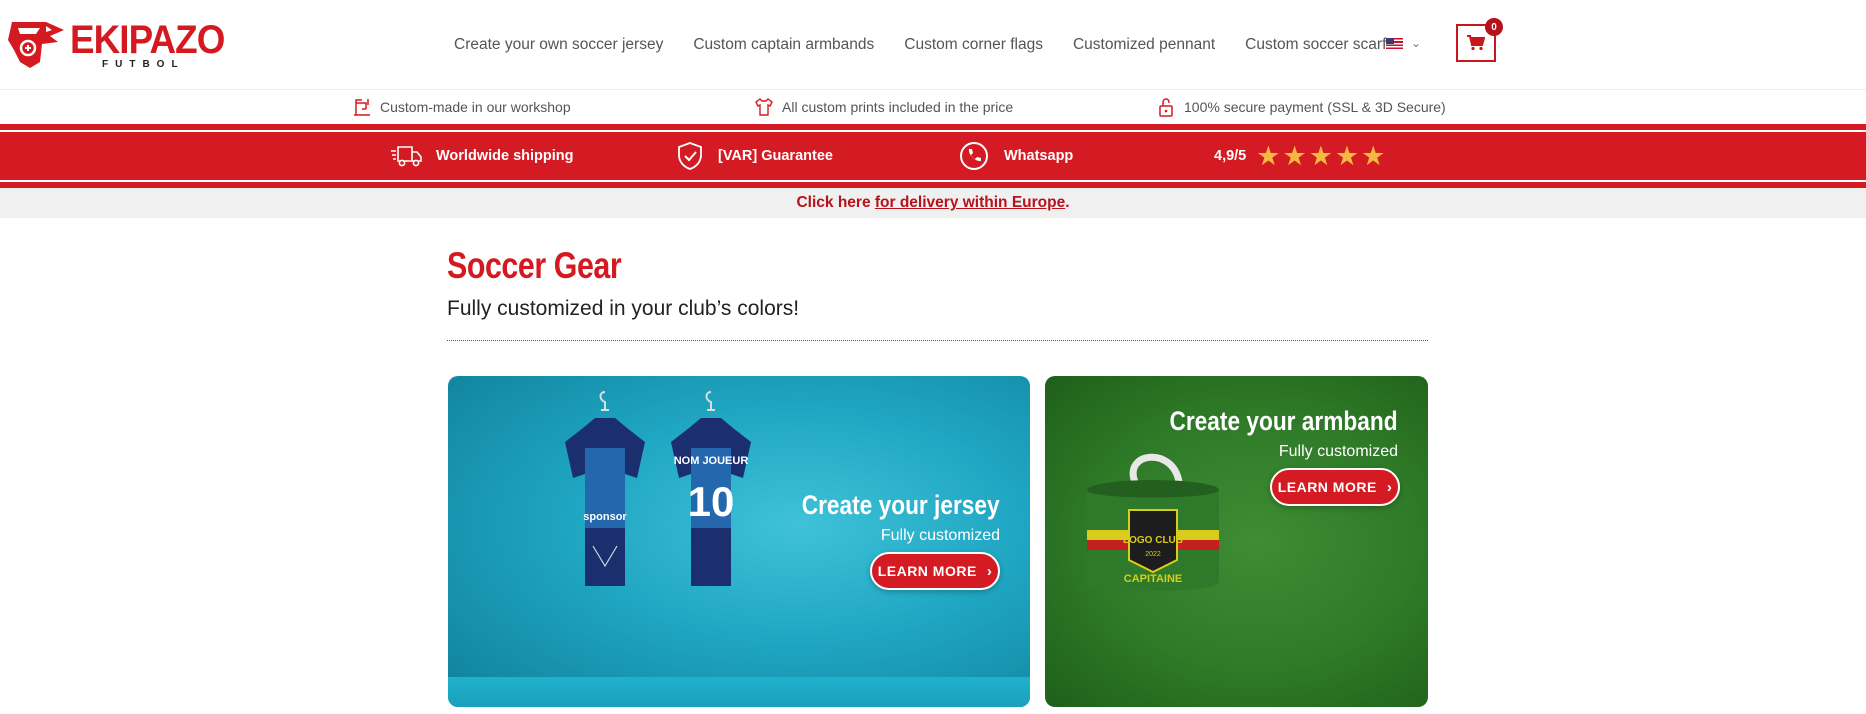  What do you see at coordinates (1039, 156) in the screenshot?
I see `band-text-whatsapp: Whatsapp` at bounding box center [1039, 156].